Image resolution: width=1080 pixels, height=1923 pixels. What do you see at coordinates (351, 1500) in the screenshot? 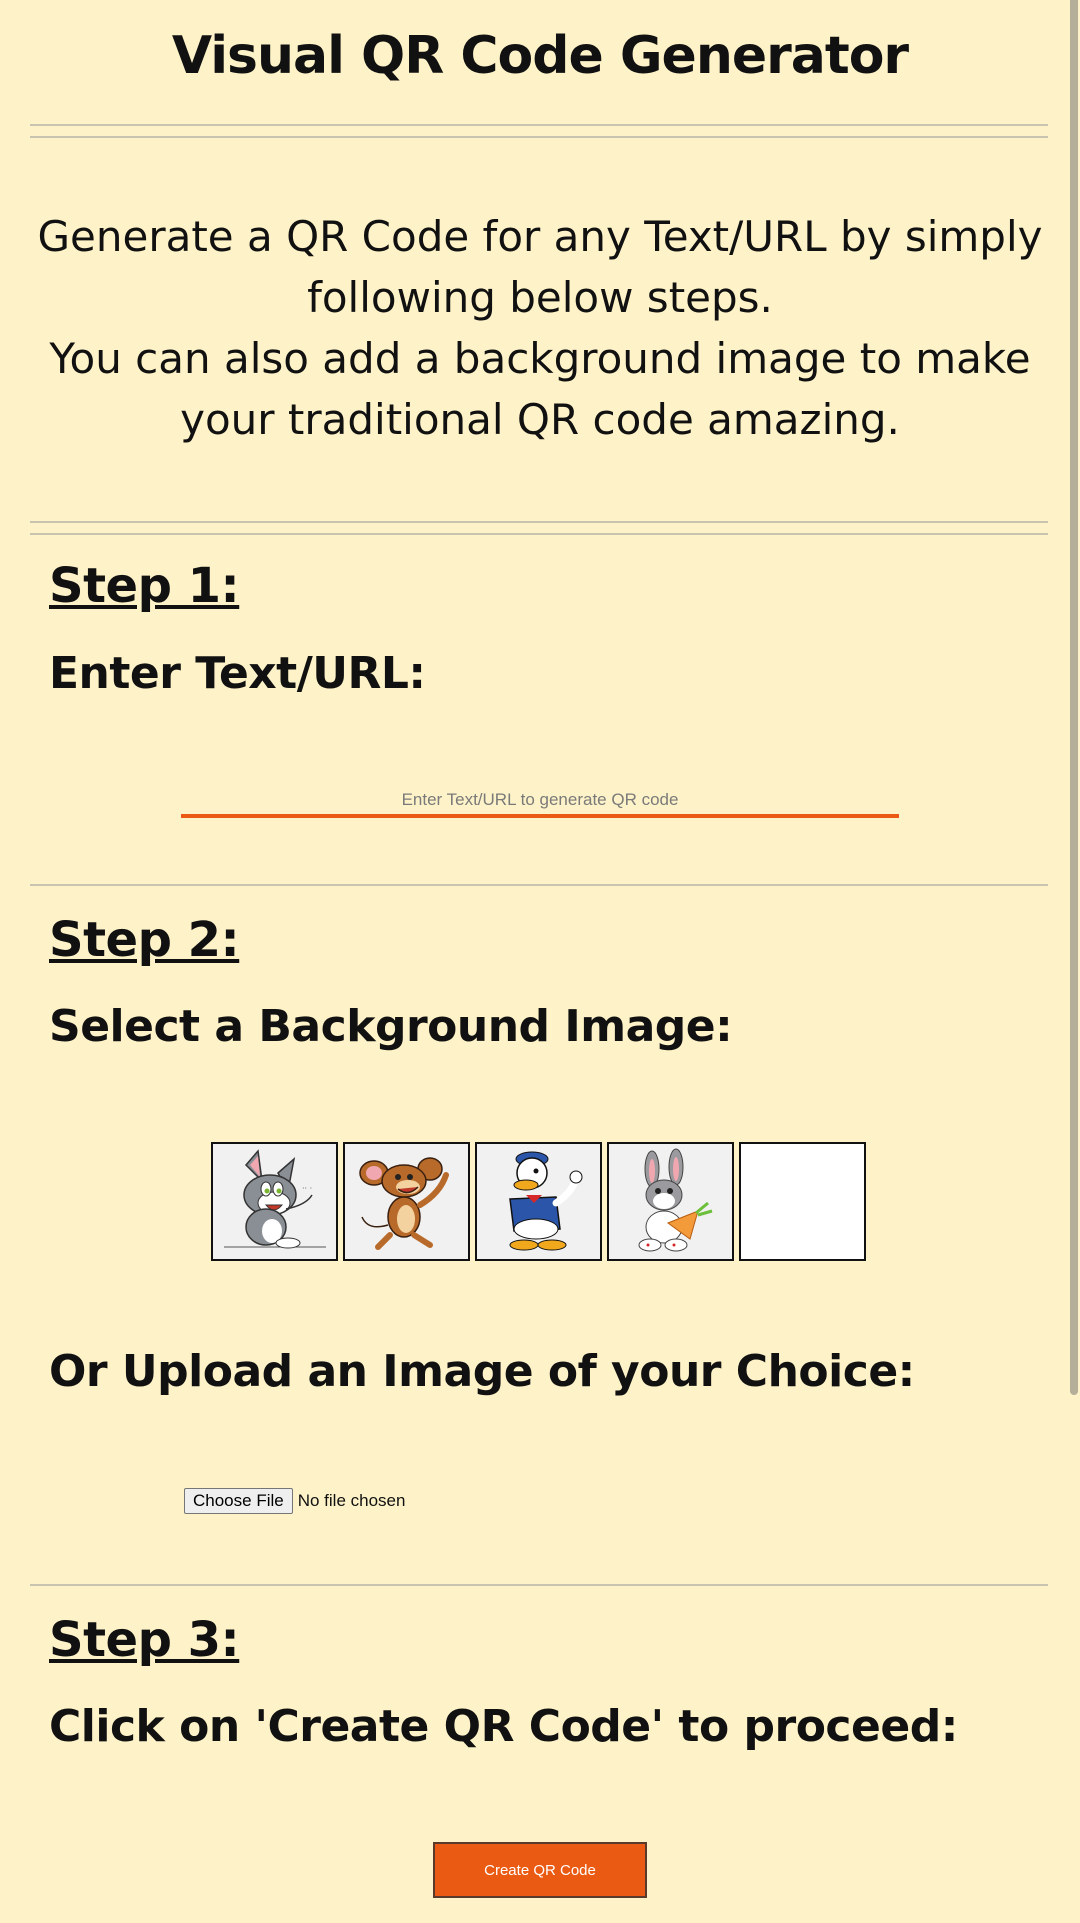
I see `file-status-text: No file chosen` at bounding box center [351, 1500].